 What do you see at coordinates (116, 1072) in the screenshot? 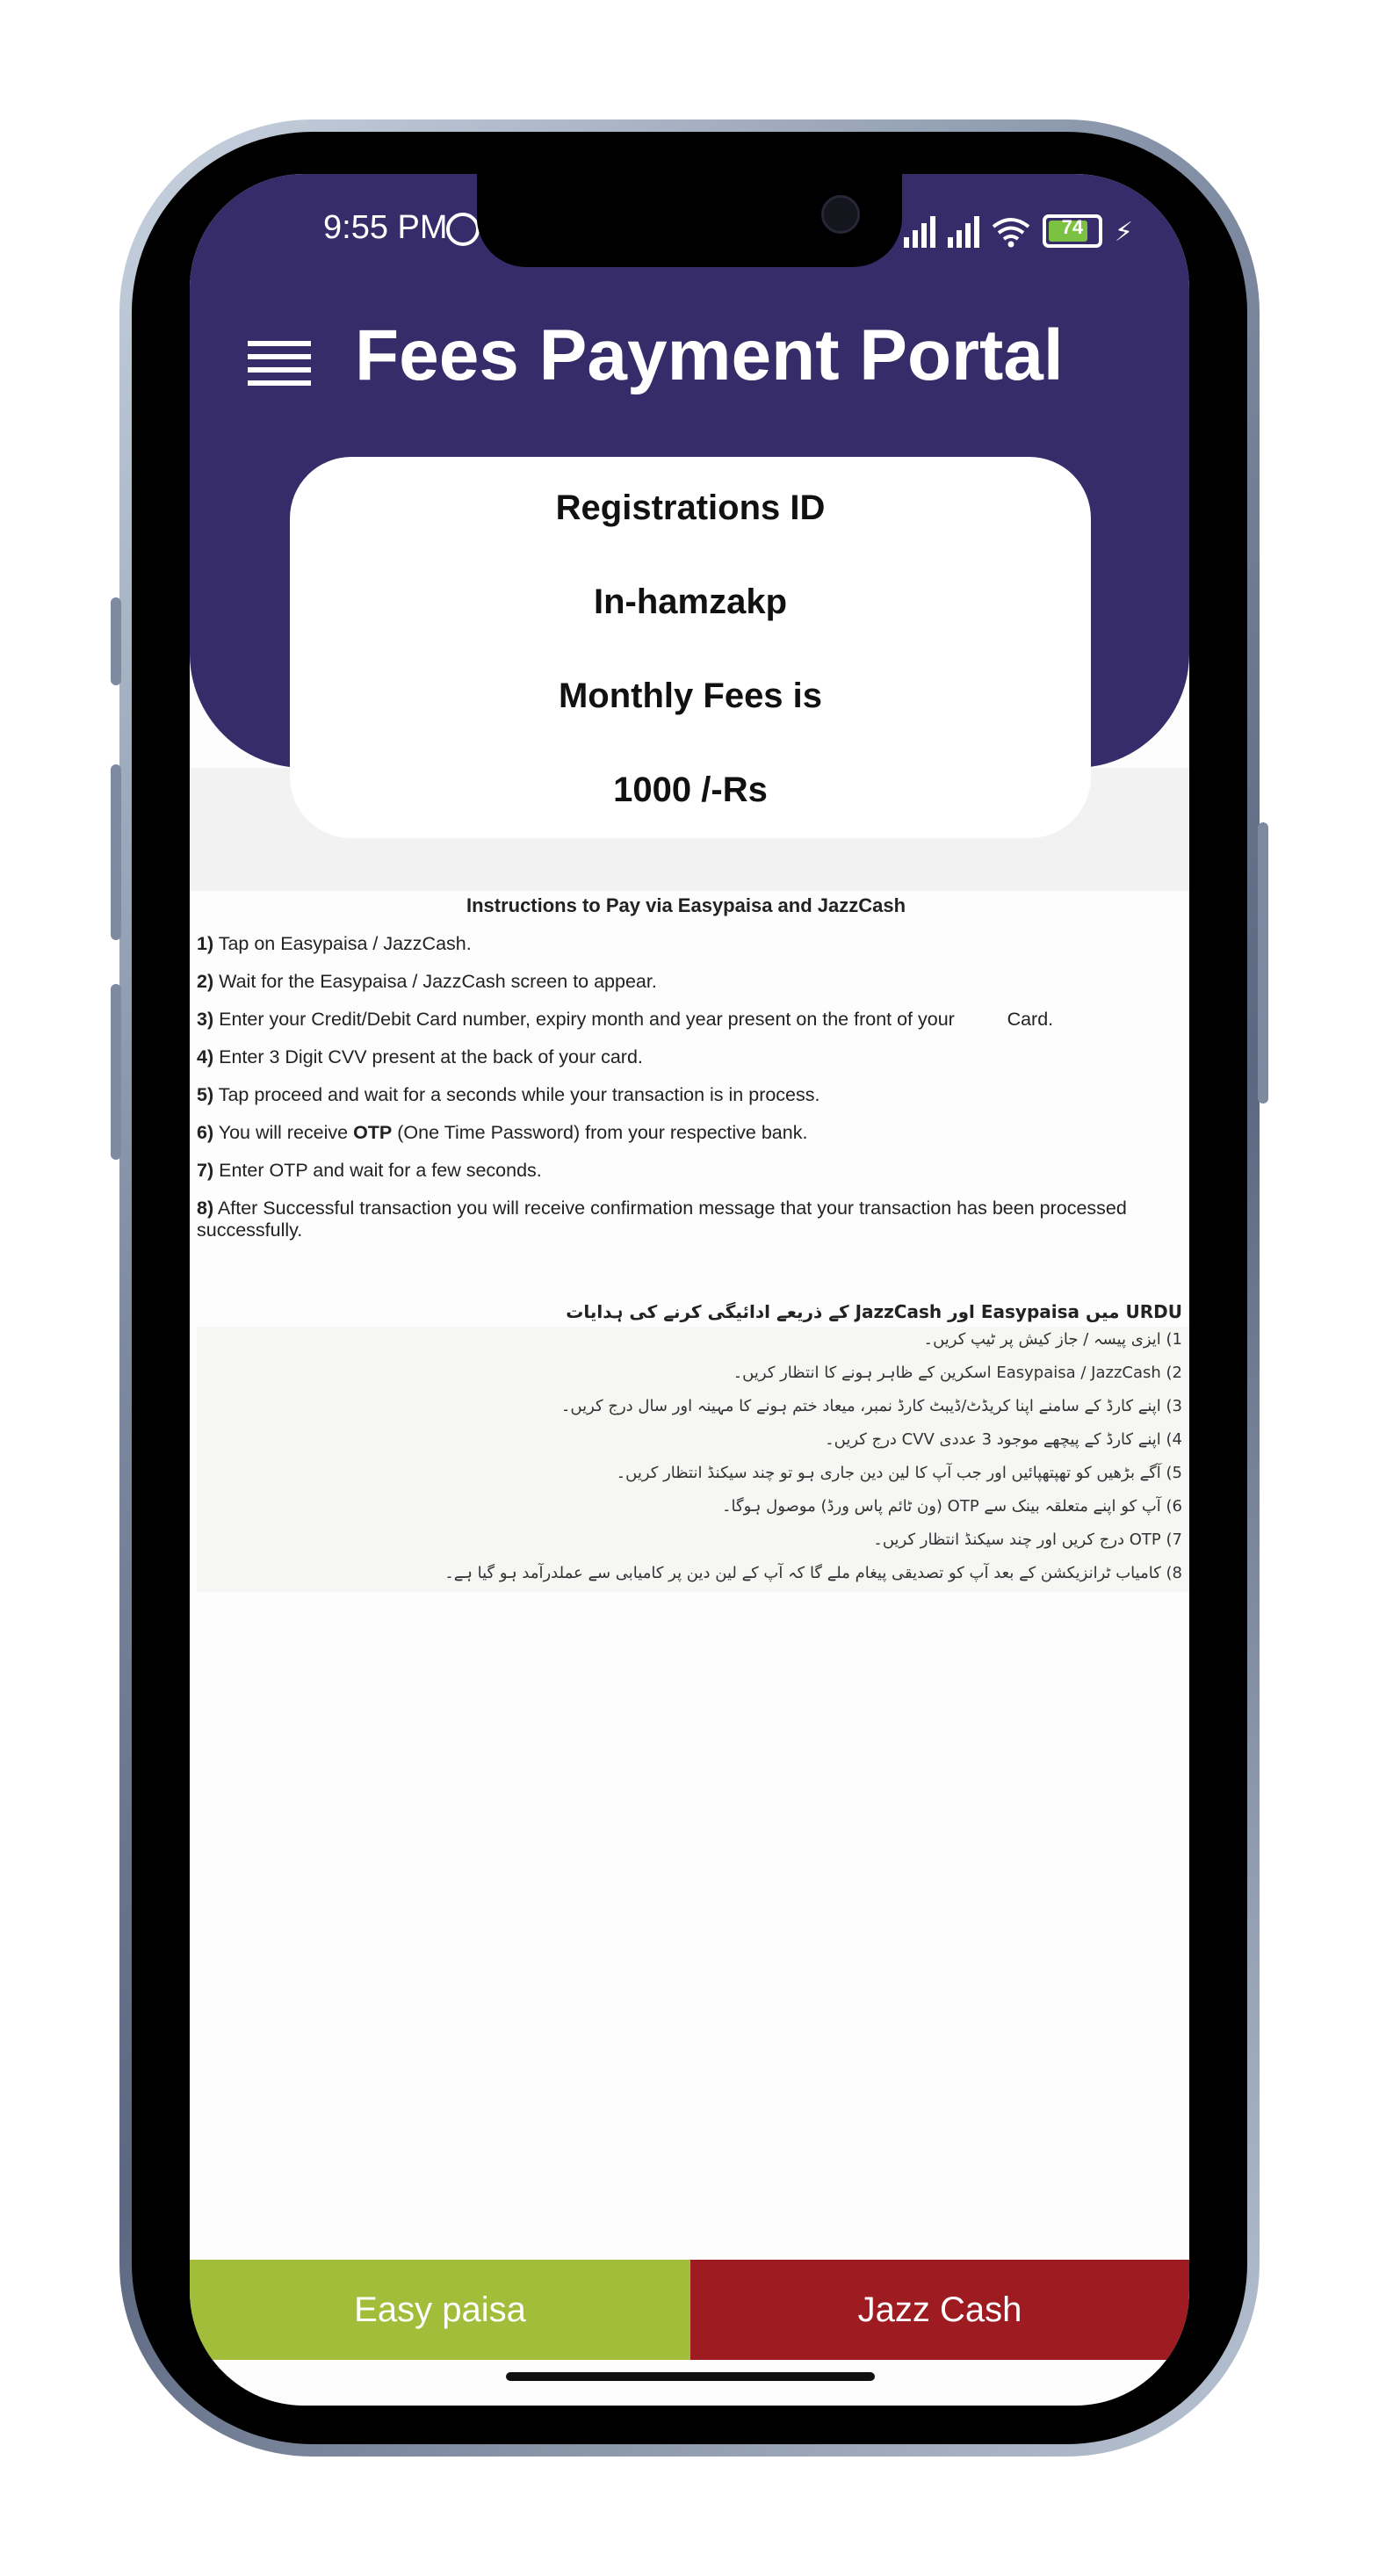
I see `volume-down-button` at bounding box center [116, 1072].